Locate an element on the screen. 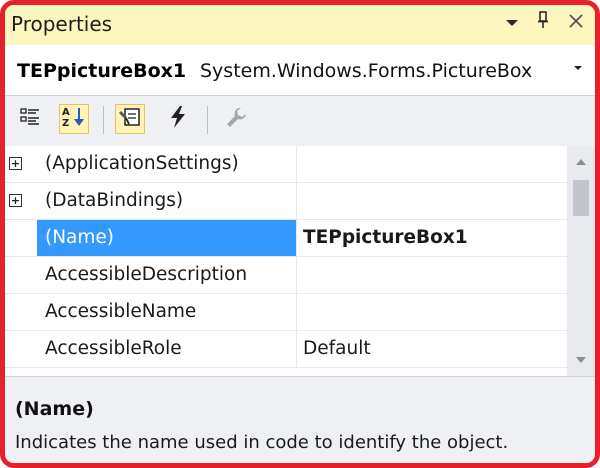  svg-text: A is located at coordinates (66, 112).